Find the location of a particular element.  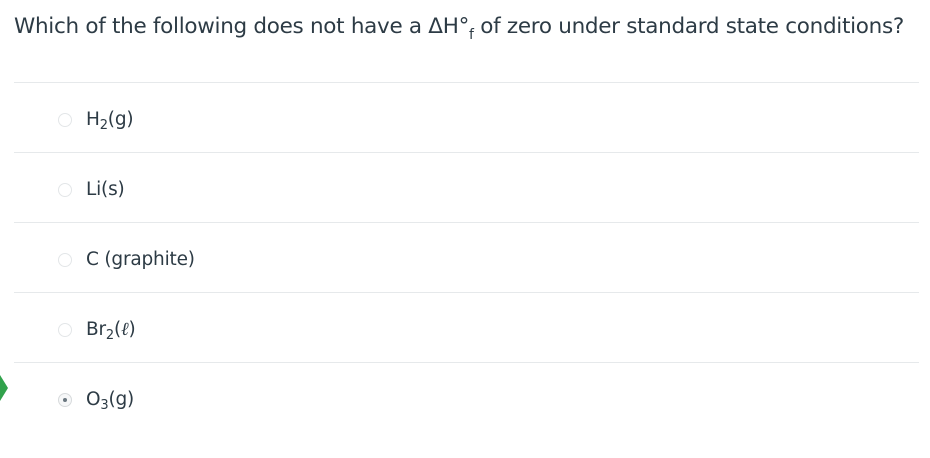

answer-label: Br2(ℓ) is located at coordinates (111, 330).